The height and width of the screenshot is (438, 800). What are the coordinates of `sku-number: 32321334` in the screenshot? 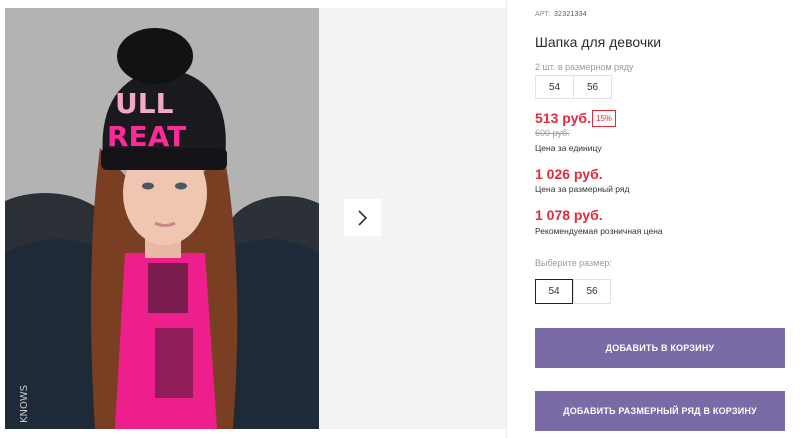 It's located at (570, 14).